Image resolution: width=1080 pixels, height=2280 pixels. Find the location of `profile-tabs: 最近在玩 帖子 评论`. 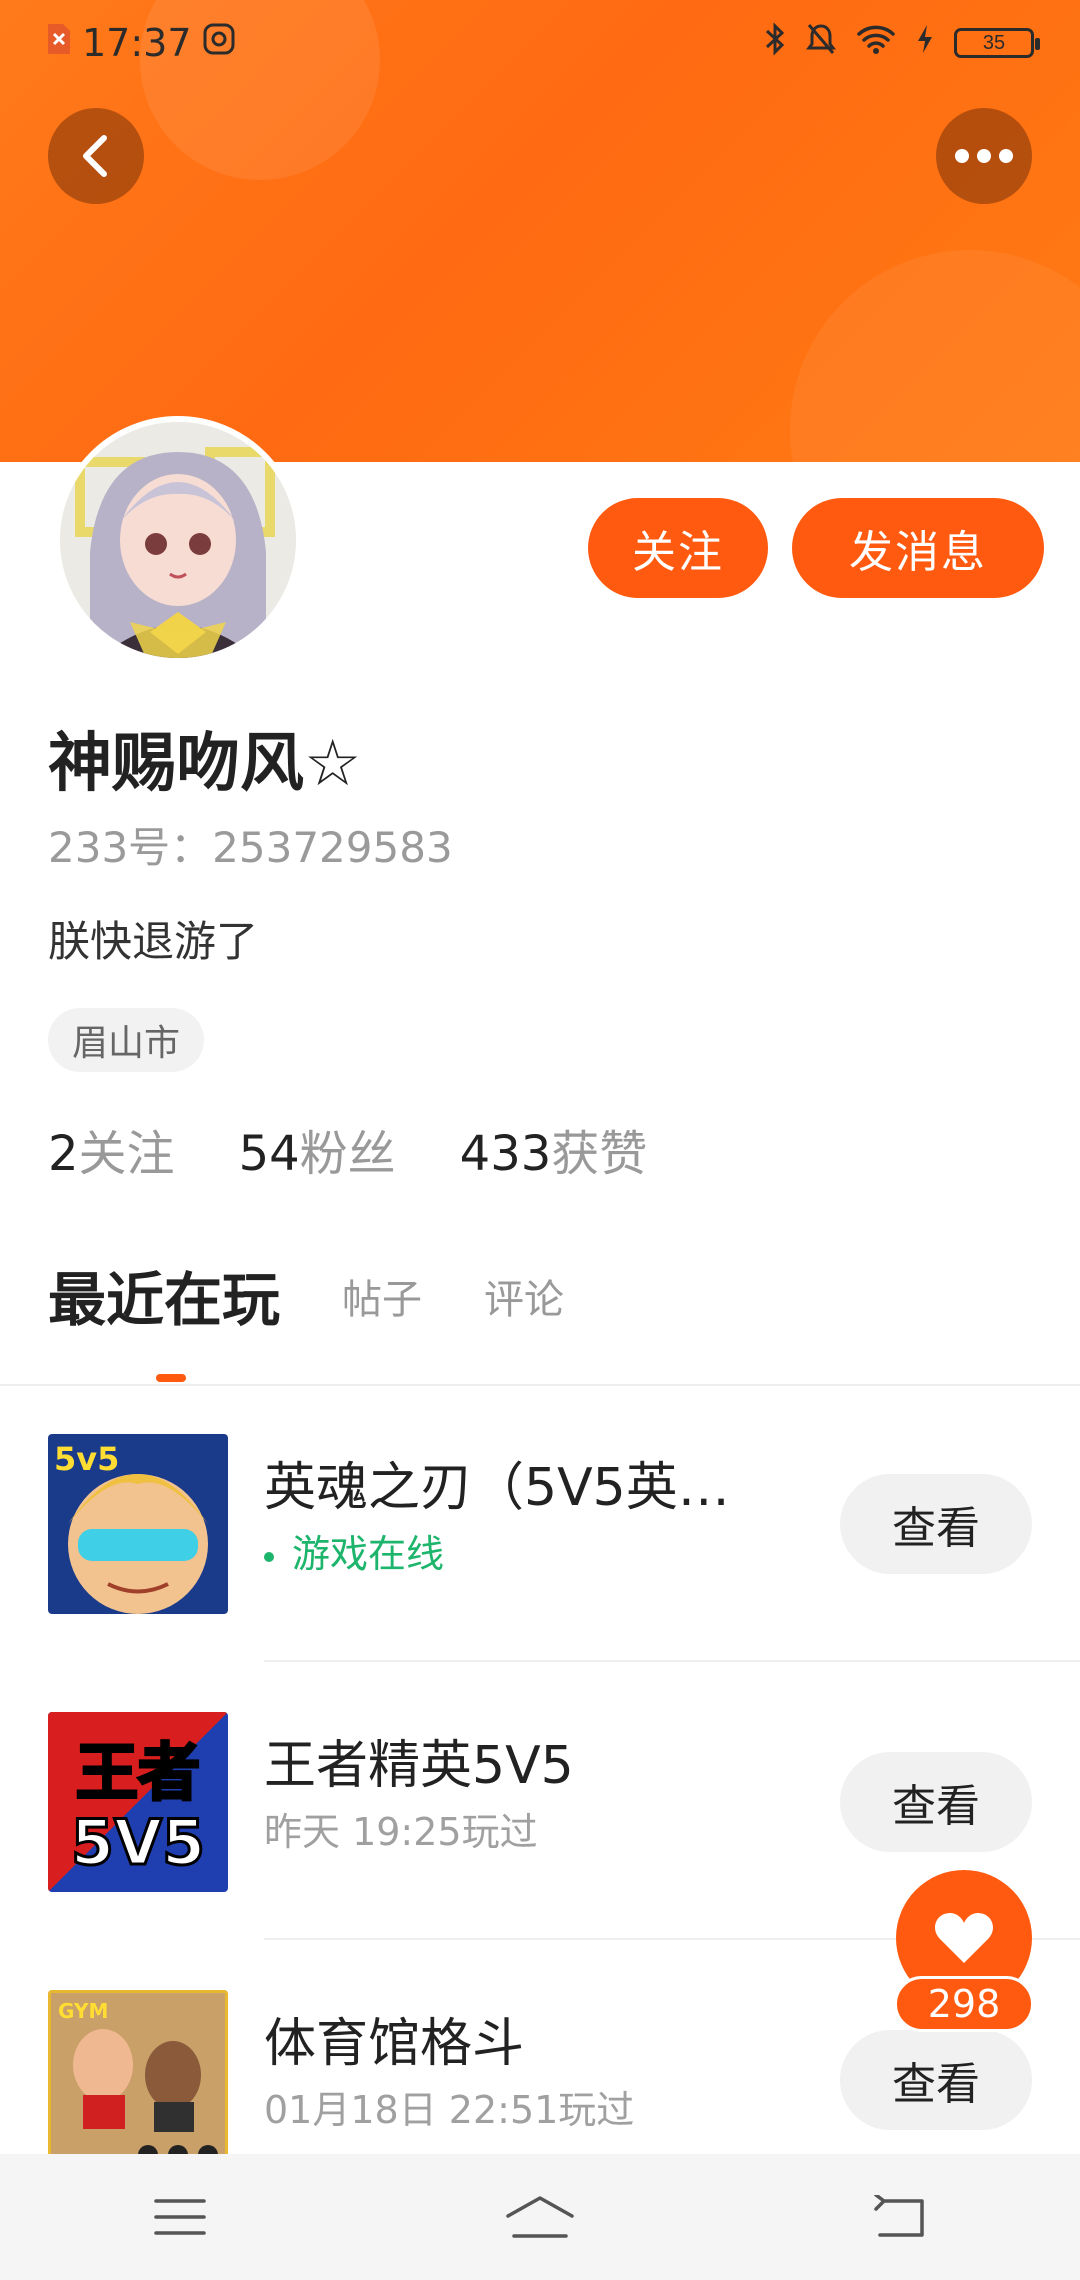

profile-tabs: 最近在玩 帖子 评论 is located at coordinates (306, 1326).